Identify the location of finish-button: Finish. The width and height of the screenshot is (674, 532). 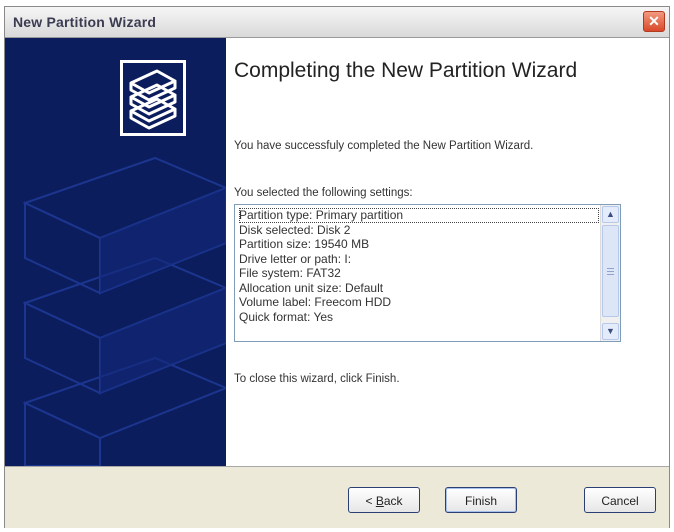
(481, 500).